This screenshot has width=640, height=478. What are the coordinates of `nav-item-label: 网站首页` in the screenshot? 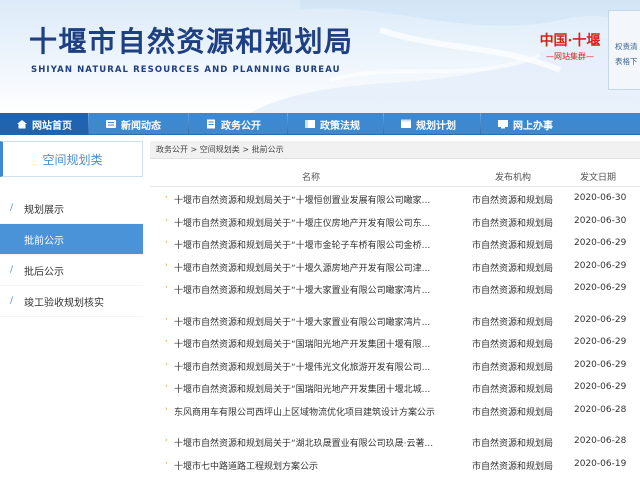 It's located at (52, 126).